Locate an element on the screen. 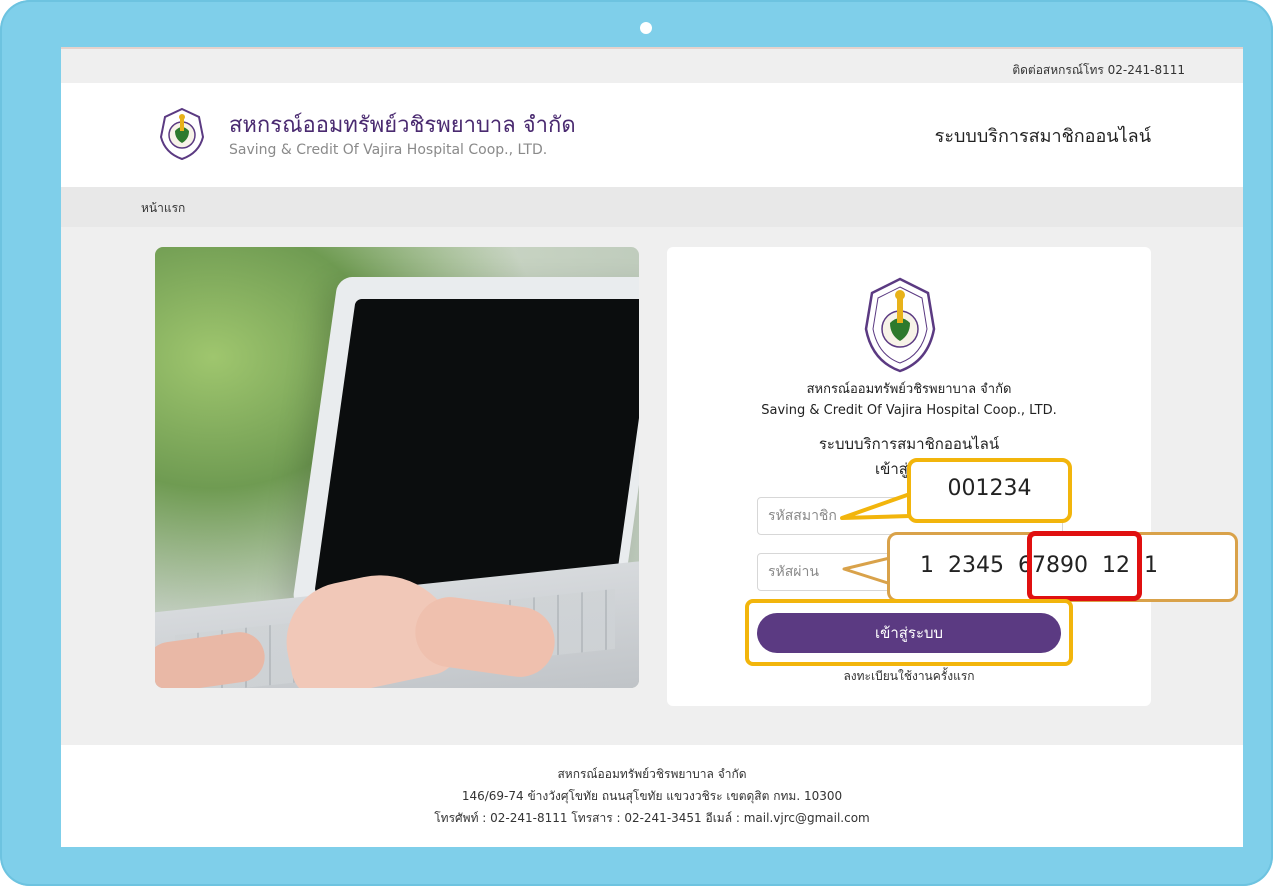 This screenshot has width=1273, height=886. card-system-name: ระบบบริการสมาชิกออนไลน์ is located at coordinates (909, 444).